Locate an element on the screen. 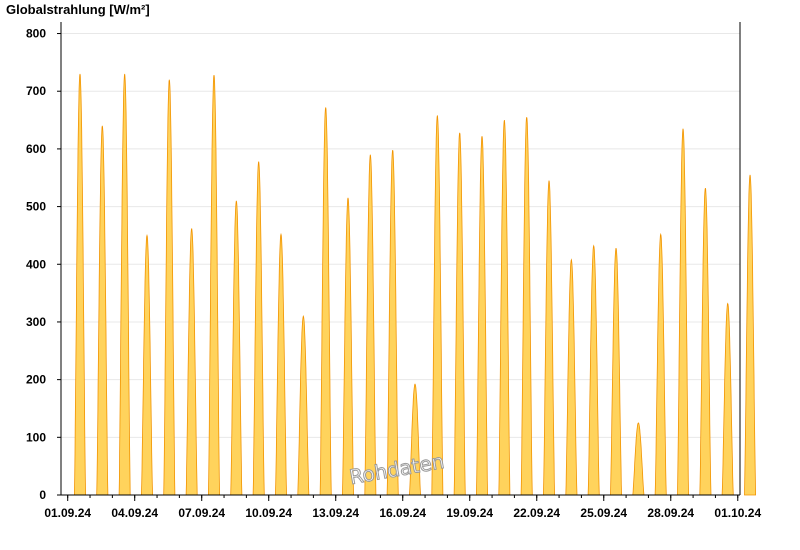 Image resolution: width=800 pixels, height=550 pixels. y-tick-label: 0 is located at coordinates (42, 495).